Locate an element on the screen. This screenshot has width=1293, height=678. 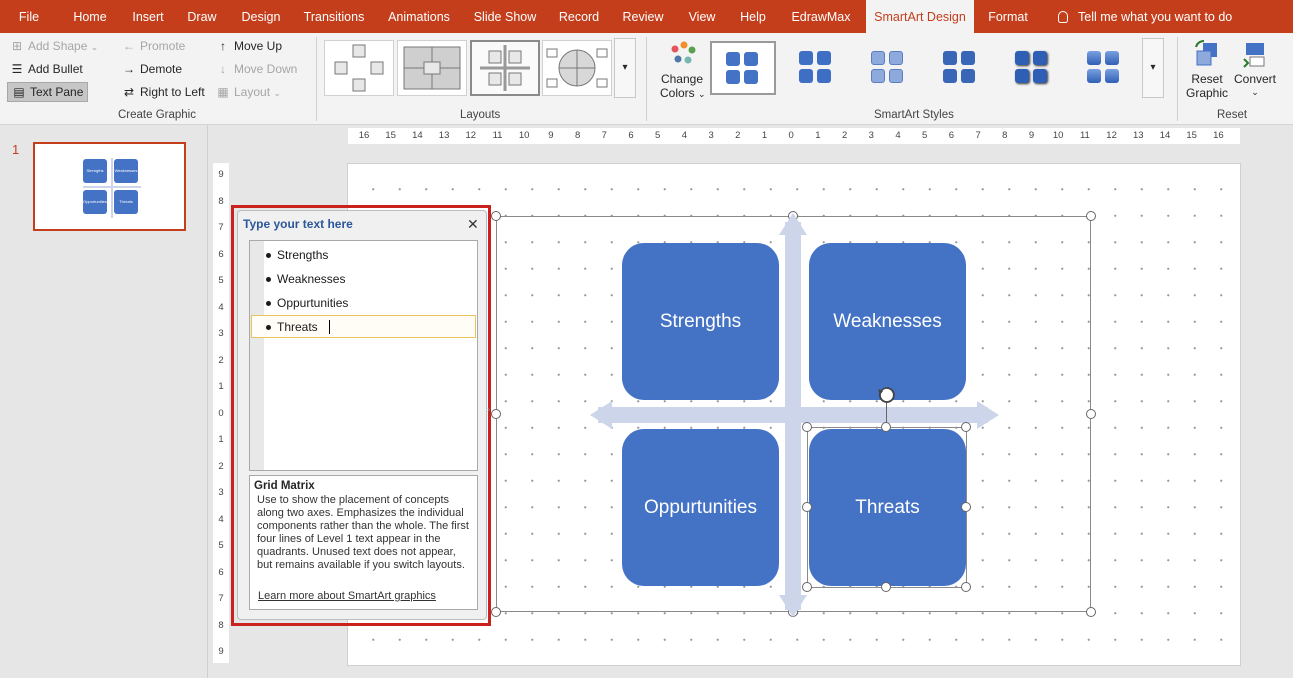
move-down-button: ↓ Move Down is located at coordinates (256, 69).